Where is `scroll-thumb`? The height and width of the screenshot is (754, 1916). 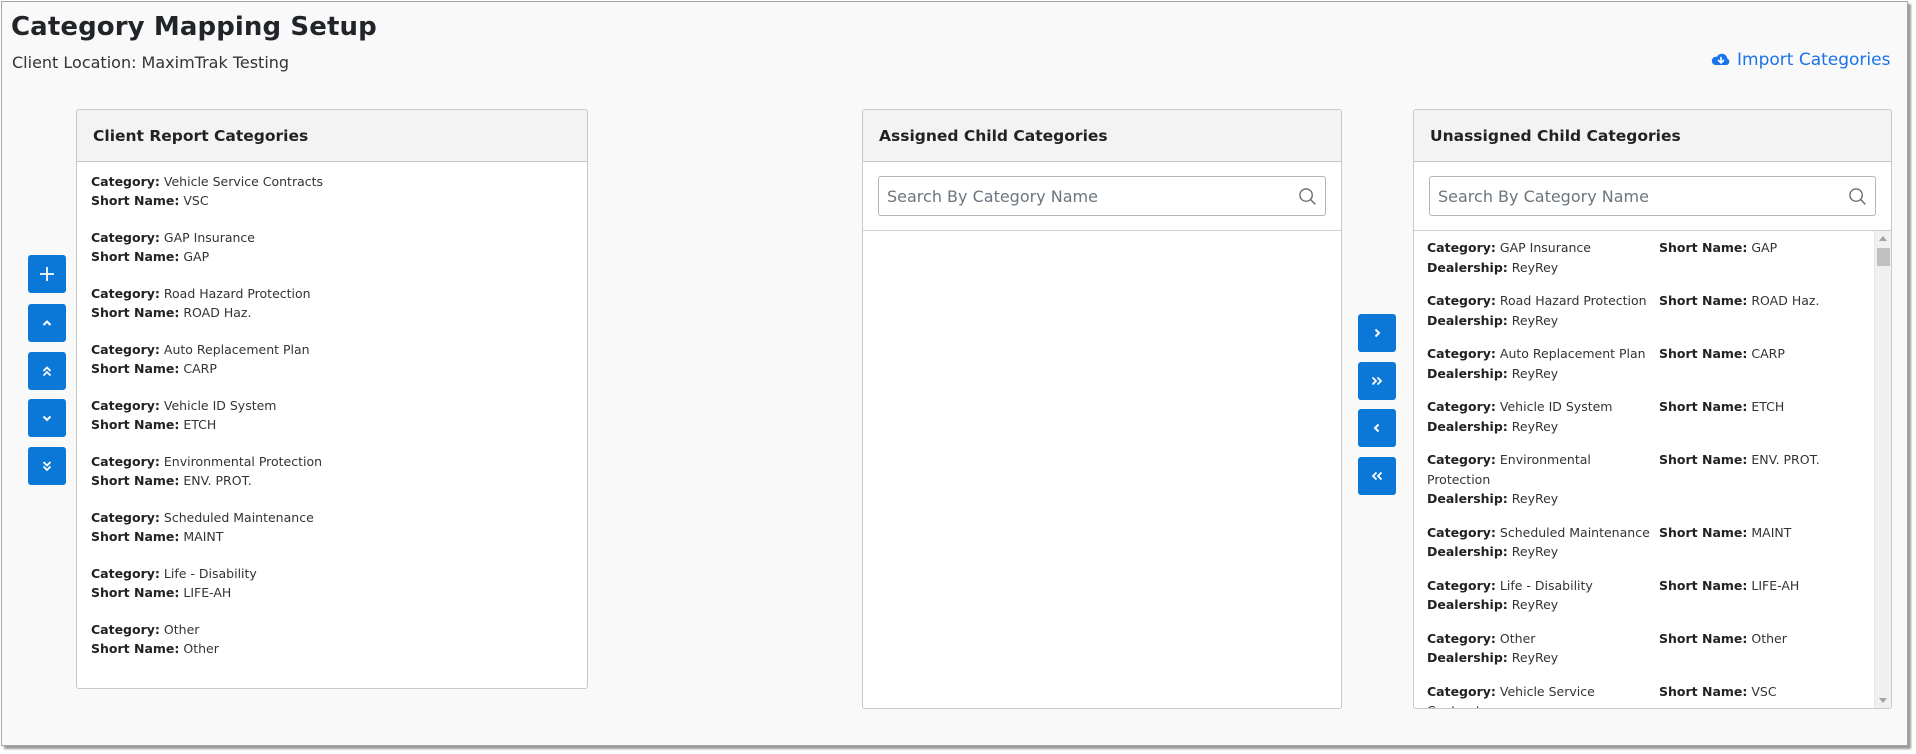 scroll-thumb is located at coordinates (1883, 257).